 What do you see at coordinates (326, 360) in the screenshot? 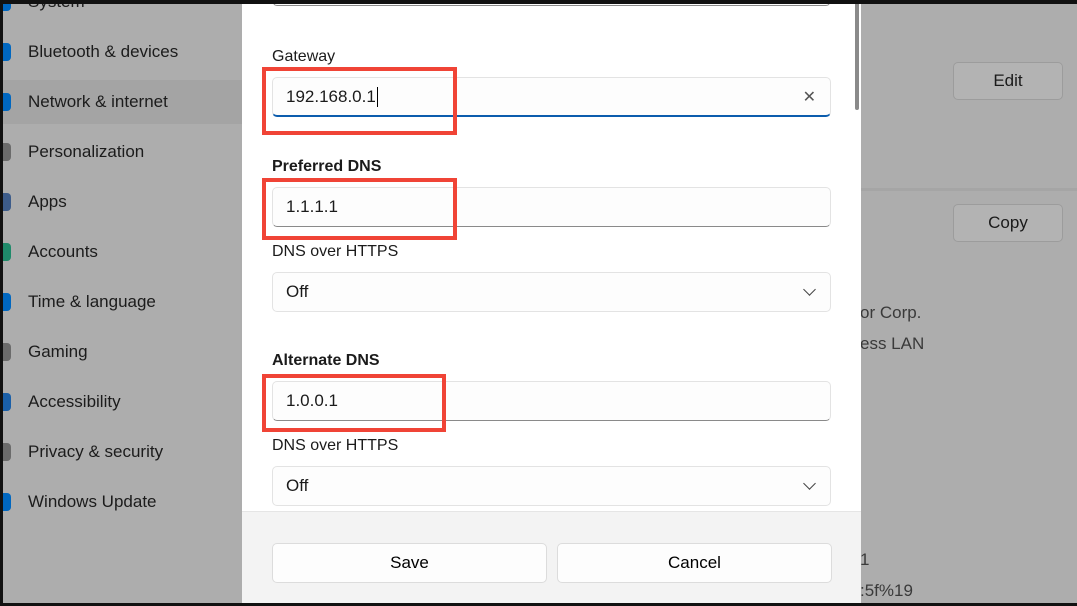
I see `alternate-dns-label: Alternate DNS` at bounding box center [326, 360].